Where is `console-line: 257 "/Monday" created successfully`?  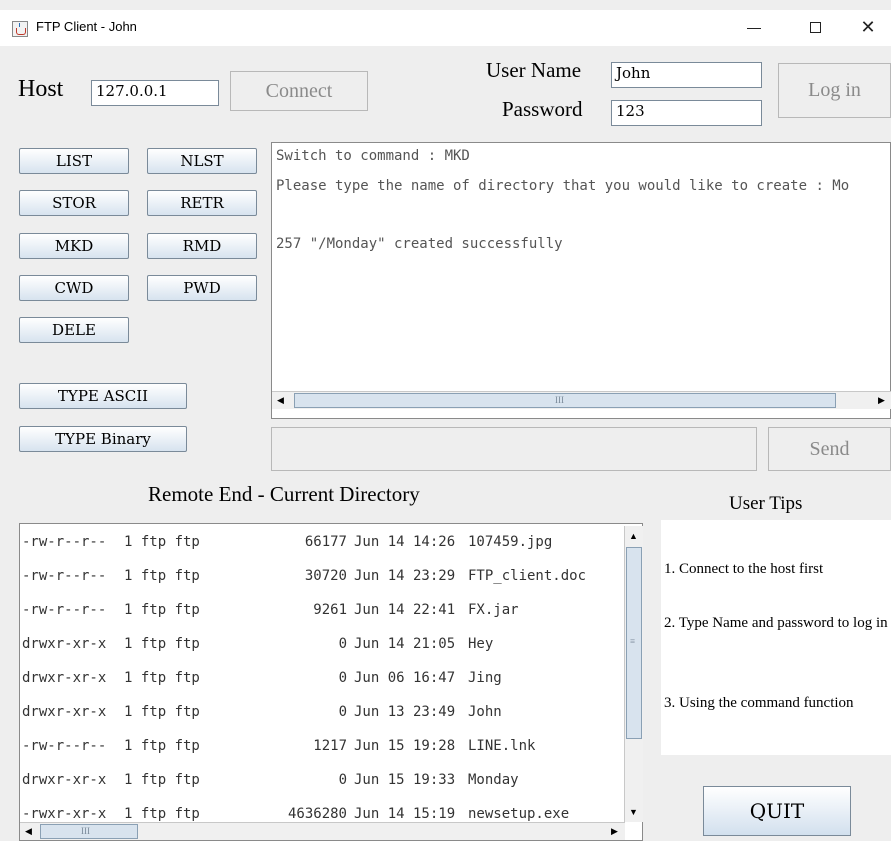
console-line: 257 "/Monday" created successfully is located at coordinates (419, 244).